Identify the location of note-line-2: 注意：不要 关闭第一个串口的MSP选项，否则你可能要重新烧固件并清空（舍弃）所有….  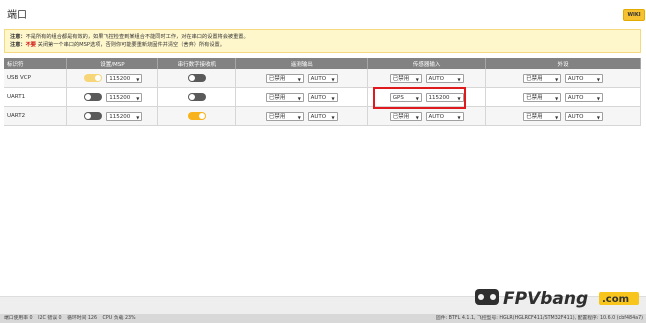
(117, 45).